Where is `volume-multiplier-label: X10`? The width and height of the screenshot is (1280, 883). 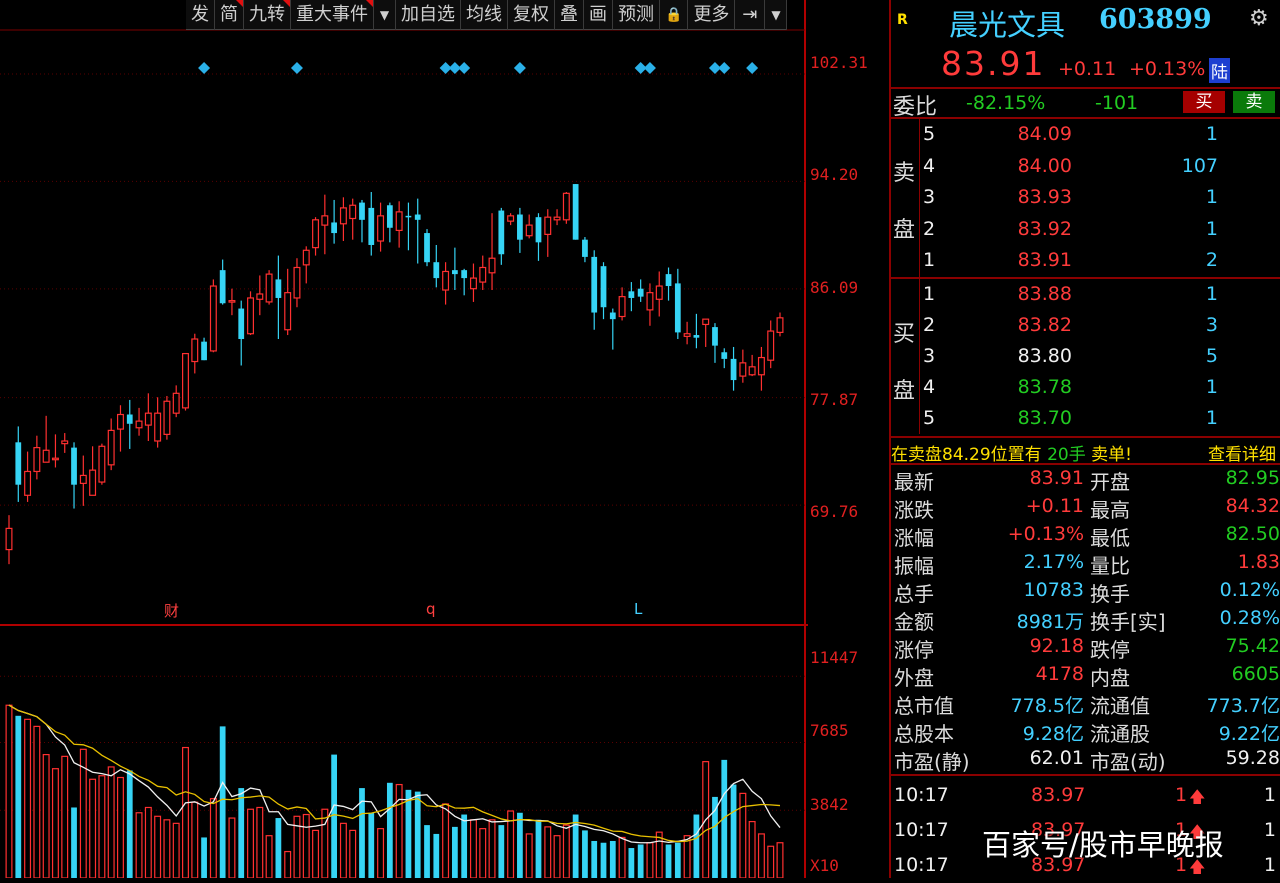
volume-multiplier-label: X10 is located at coordinates (824, 865).